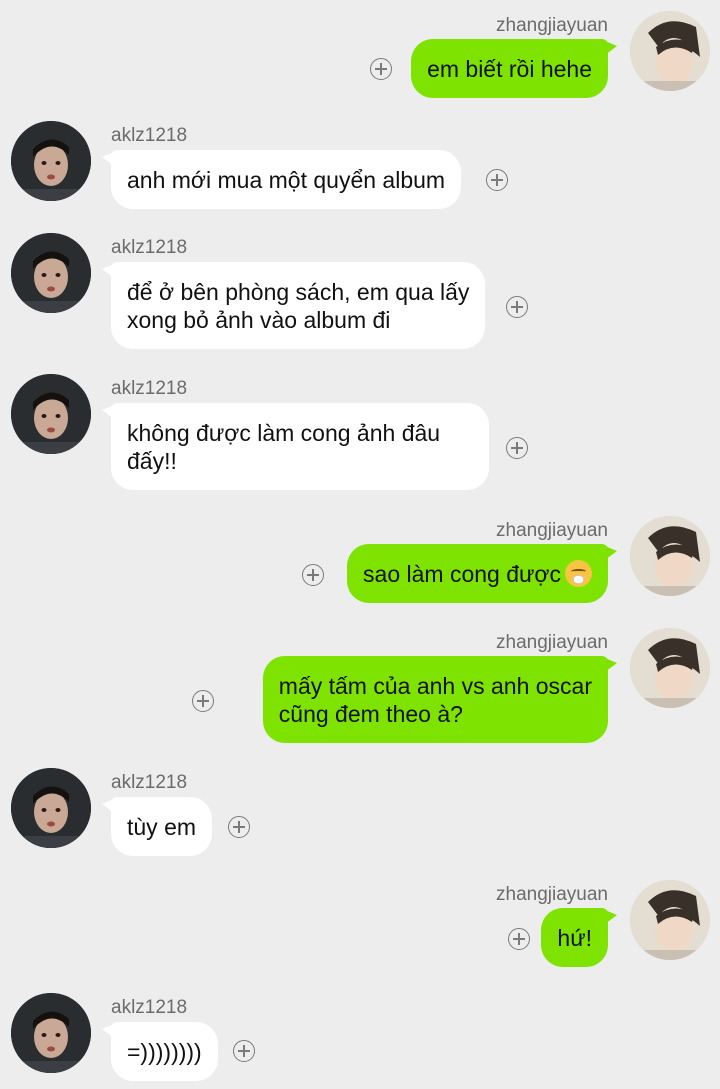 Image resolution: width=720 pixels, height=1089 pixels. I want to click on message-bubble: tùy em, so click(157, 826).